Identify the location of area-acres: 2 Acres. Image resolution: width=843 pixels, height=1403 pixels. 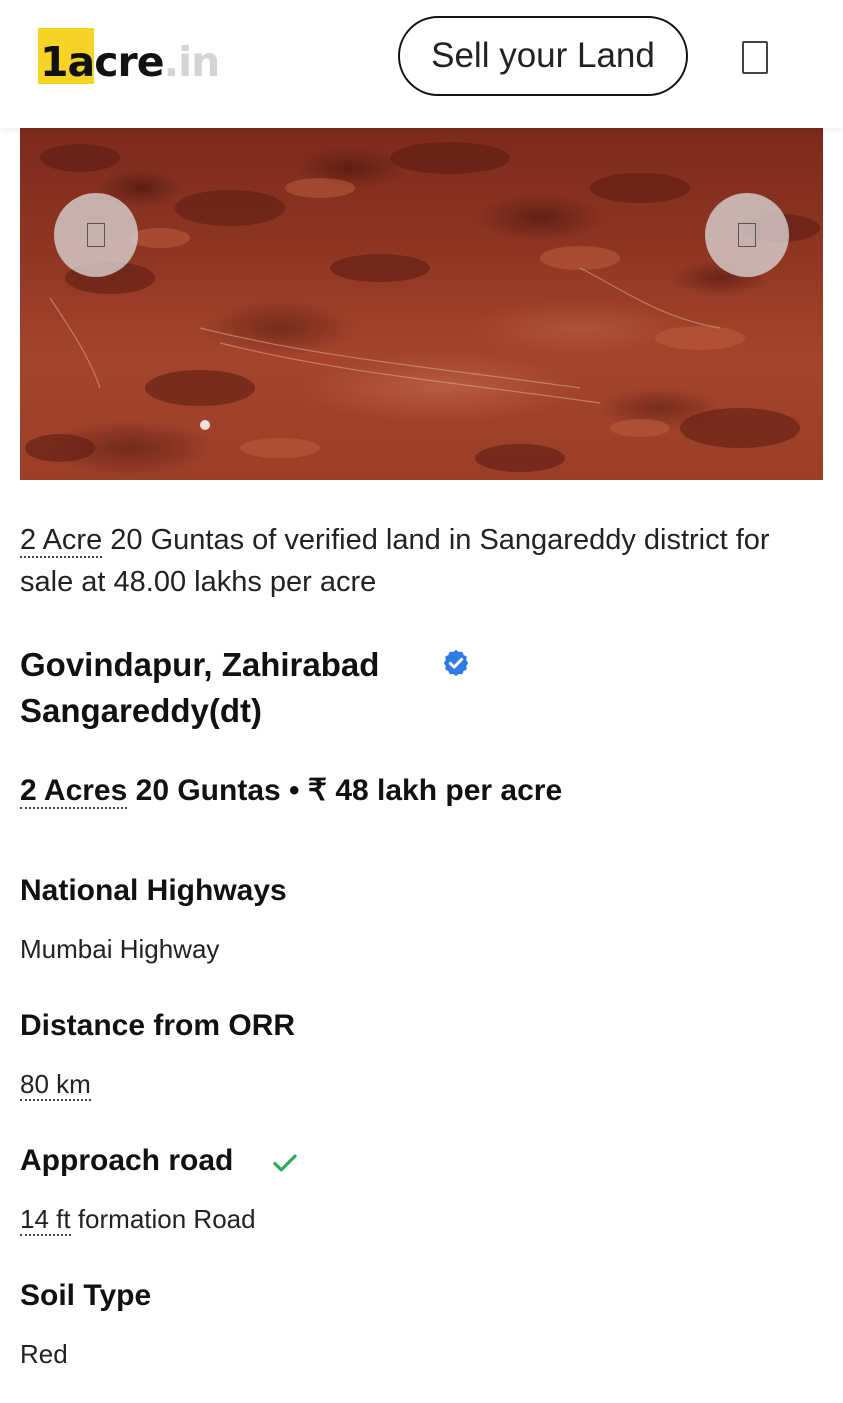
(74, 791).